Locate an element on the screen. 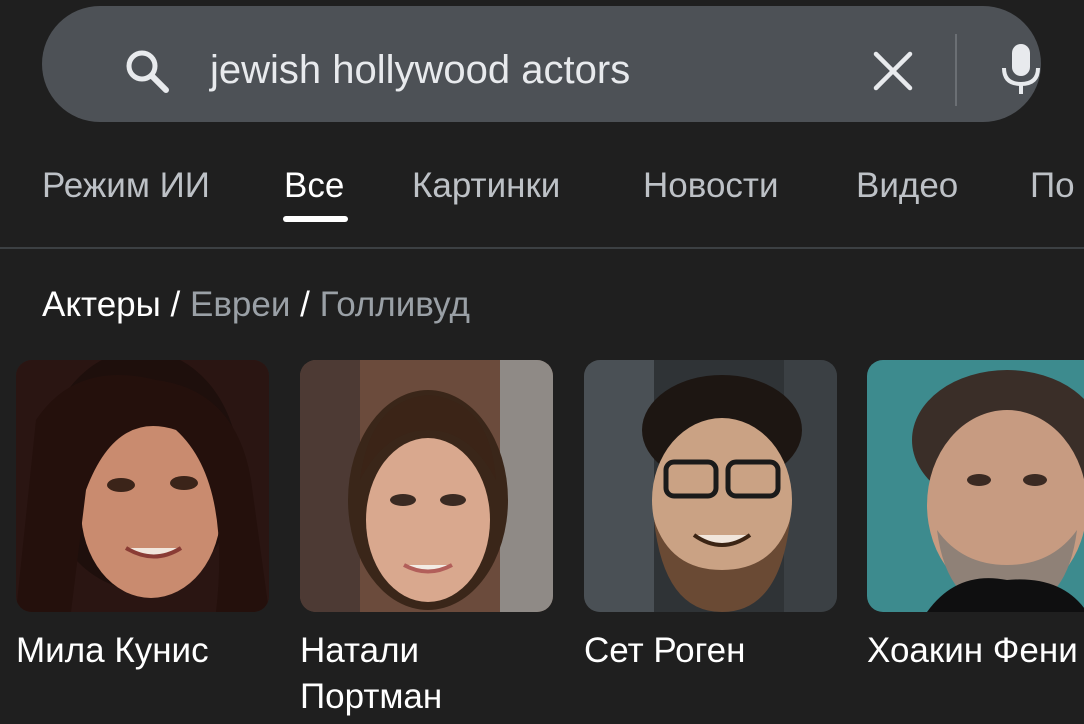 This screenshot has height=724, width=1084. search-bar: jewish hollywood actors is located at coordinates (541, 64).